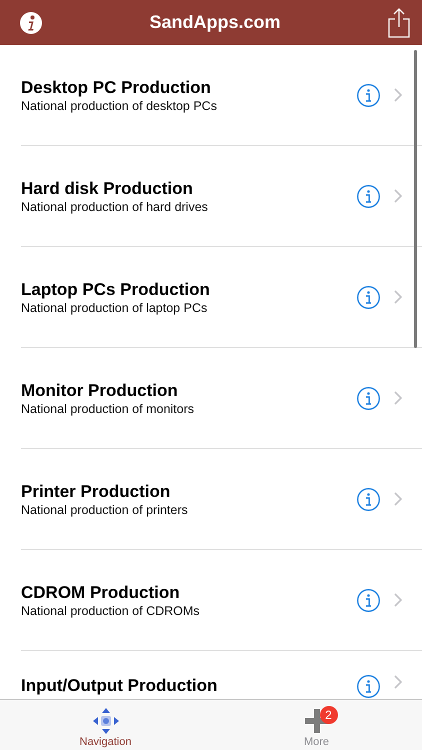  Describe the element at coordinates (116, 87) in the screenshot. I see `row-title: Desktop PC Production` at that location.